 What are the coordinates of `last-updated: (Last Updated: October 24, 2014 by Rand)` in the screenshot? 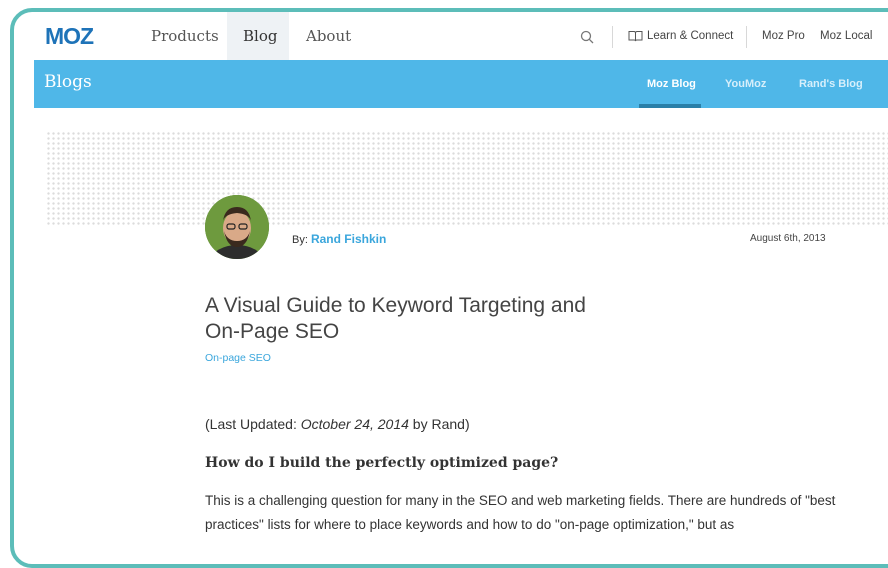 It's located at (337, 424).